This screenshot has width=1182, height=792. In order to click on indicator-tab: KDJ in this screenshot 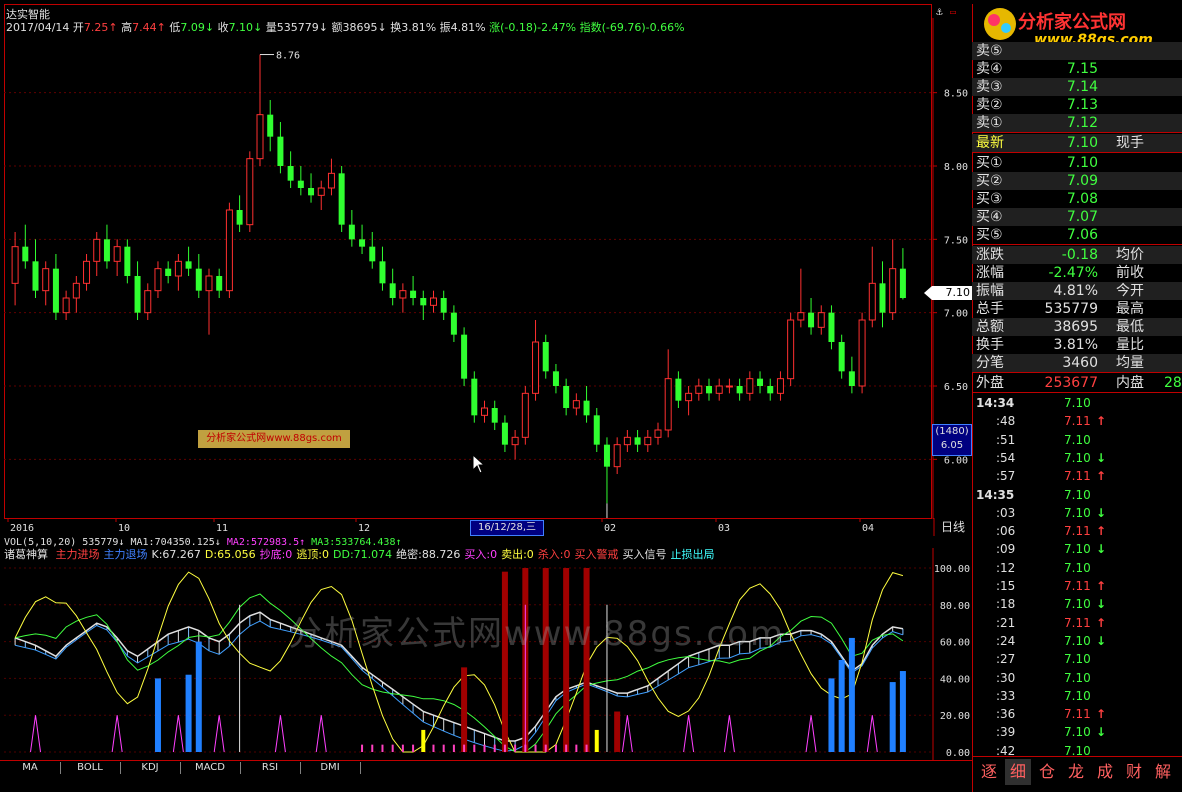, I will do `click(150, 768)`.